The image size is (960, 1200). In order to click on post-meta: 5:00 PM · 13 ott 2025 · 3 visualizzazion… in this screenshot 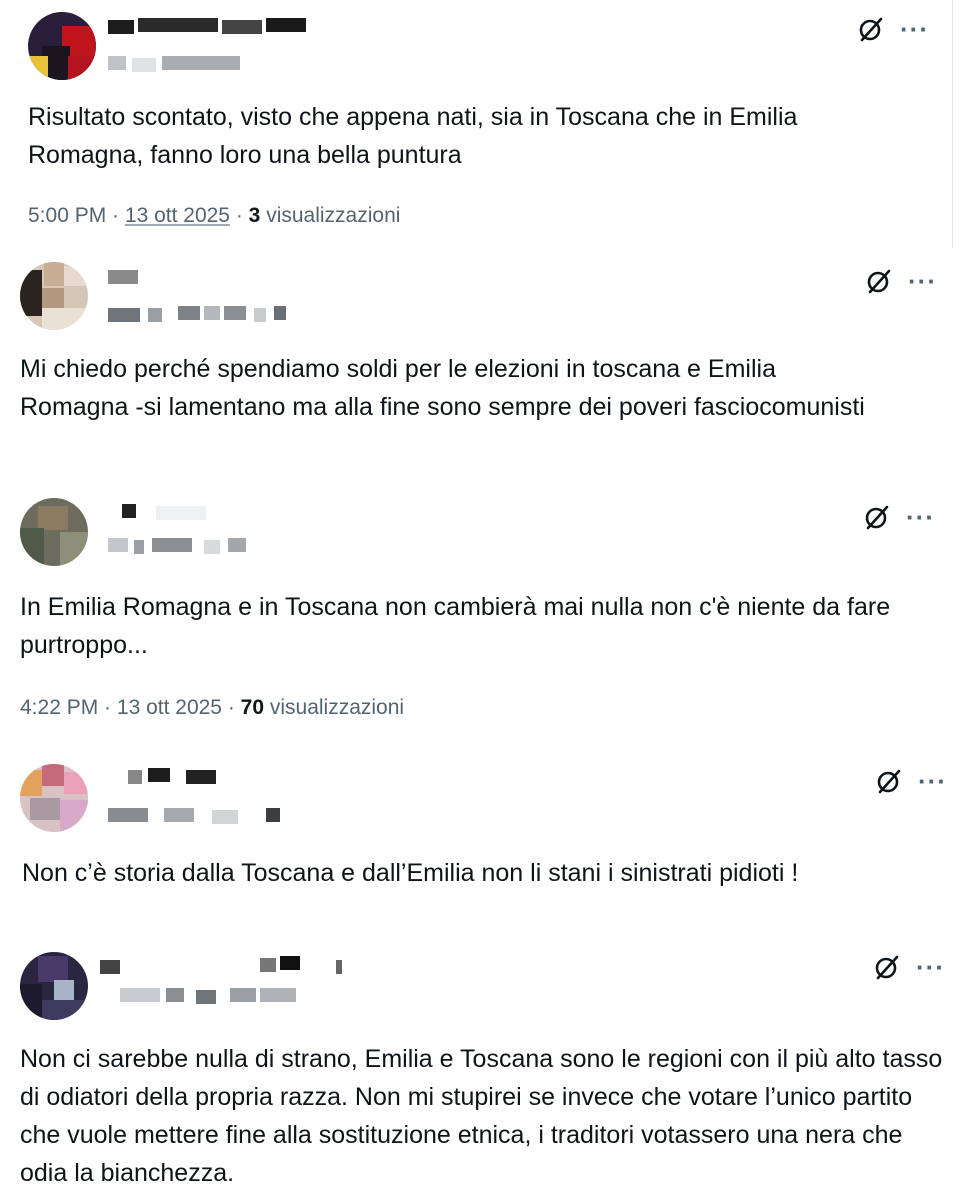, I will do `click(214, 215)`.